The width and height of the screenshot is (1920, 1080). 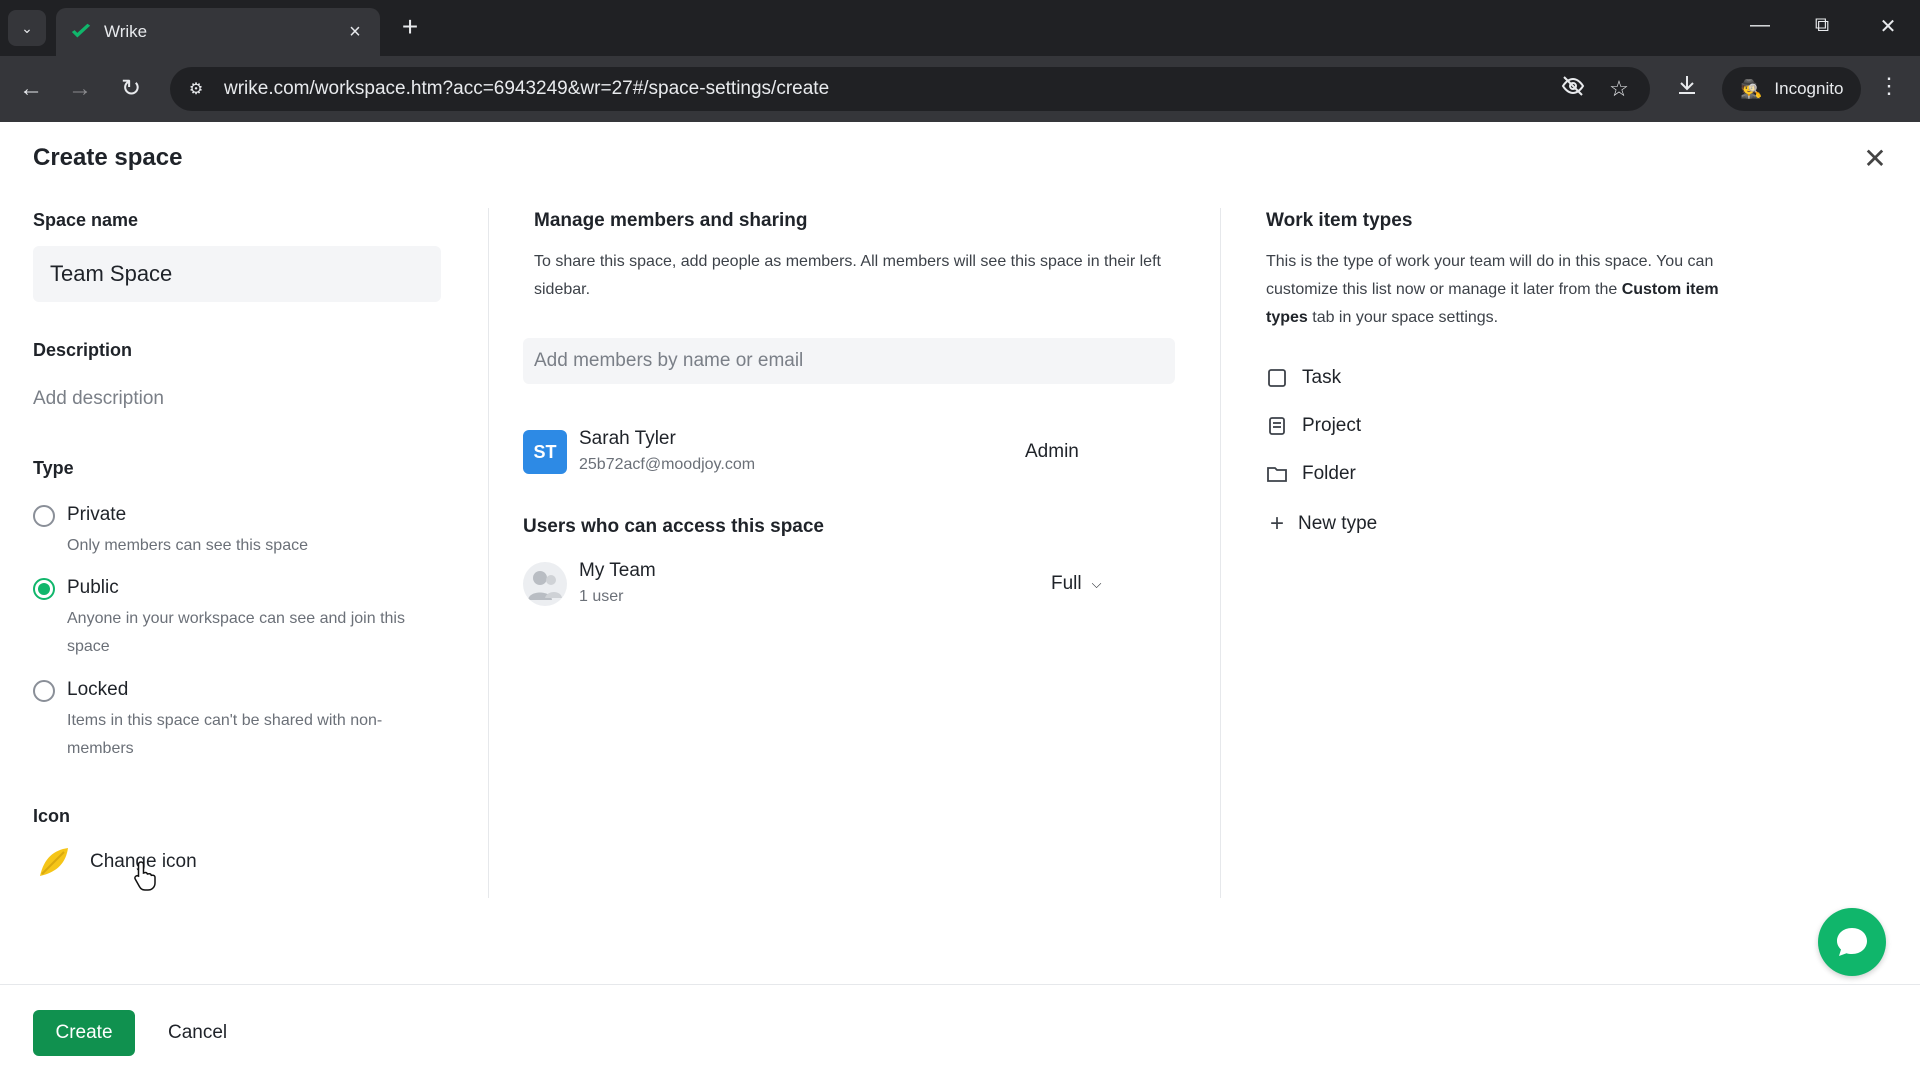 What do you see at coordinates (849, 588) in the screenshot?
I see `team-row: My Team 1 user Full ⌵` at bounding box center [849, 588].